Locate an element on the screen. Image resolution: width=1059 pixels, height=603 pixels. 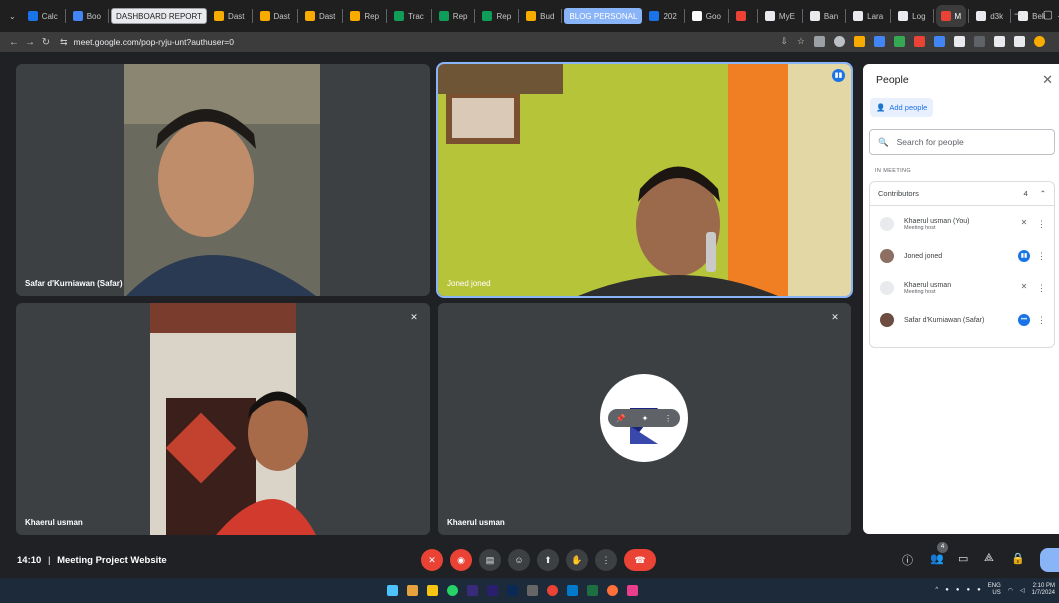
companion-button is located at coordinates (1049, 560).